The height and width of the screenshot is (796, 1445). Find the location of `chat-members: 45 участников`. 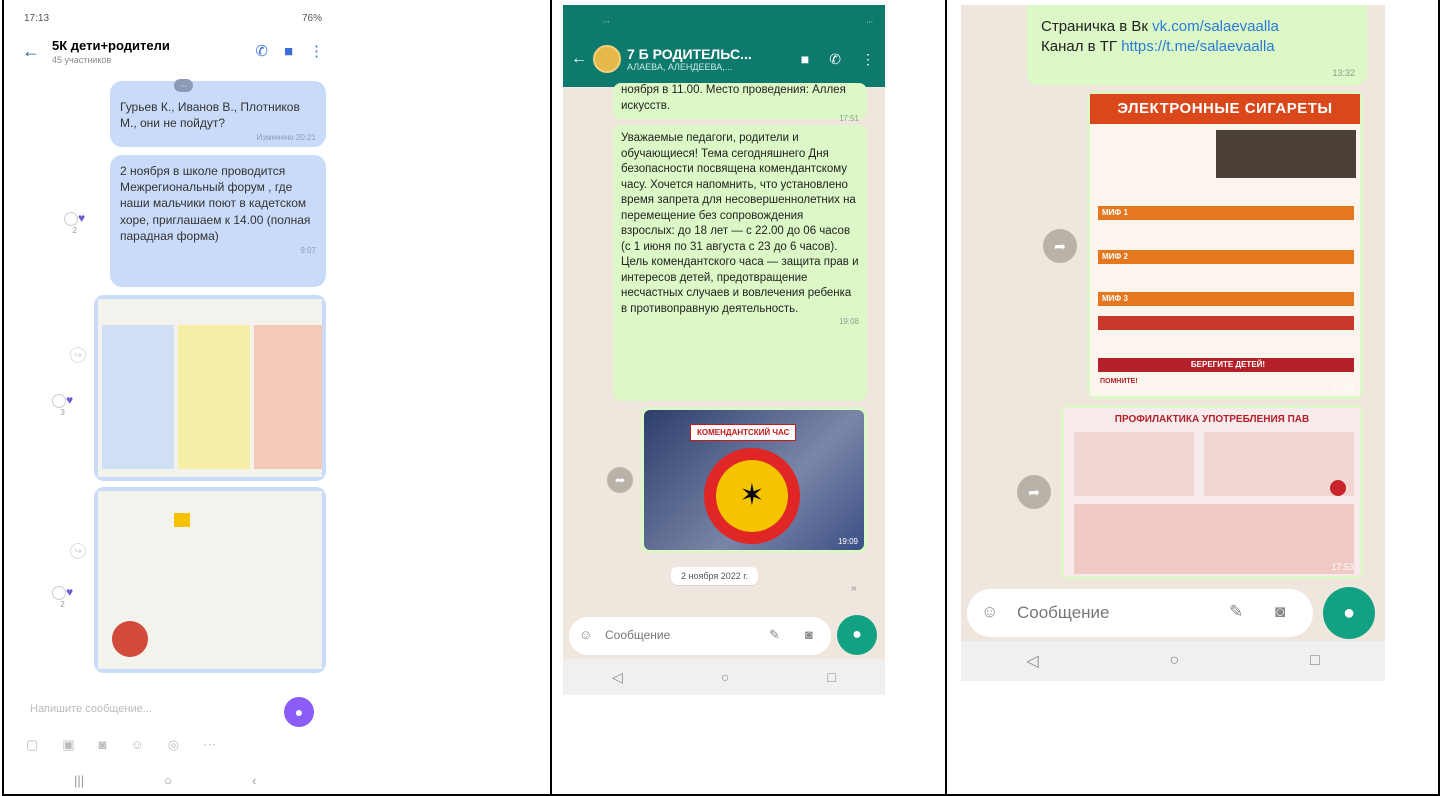

chat-members: 45 участников is located at coordinates (82, 59).